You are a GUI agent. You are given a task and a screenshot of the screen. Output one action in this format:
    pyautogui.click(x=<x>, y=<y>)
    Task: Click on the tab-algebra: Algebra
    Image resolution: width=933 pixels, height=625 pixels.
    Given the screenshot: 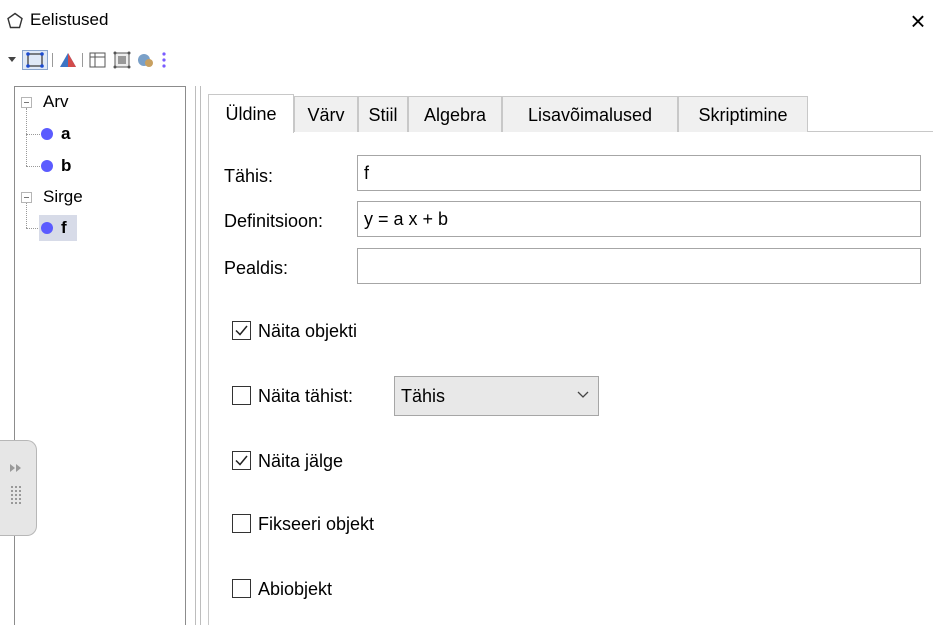 What is the action you would take?
    pyautogui.click(x=455, y=114)
    